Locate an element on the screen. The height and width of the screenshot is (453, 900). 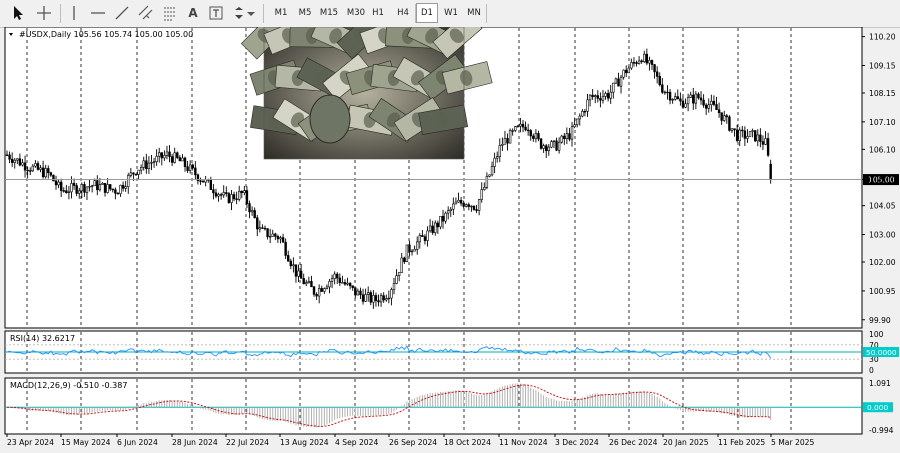
text-tool-icon: A is located at coordinates (193, 13).